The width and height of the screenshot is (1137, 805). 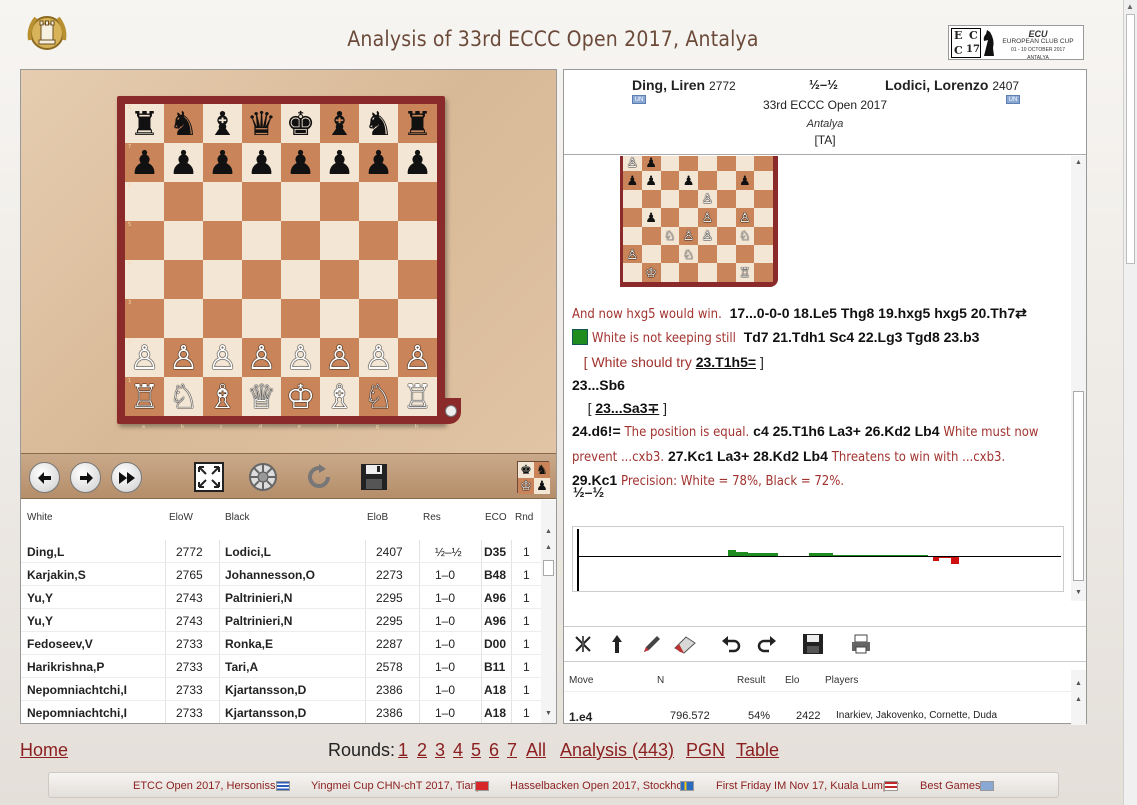 I want to click on chess-piece: ♔, so click(x=301, y=396).